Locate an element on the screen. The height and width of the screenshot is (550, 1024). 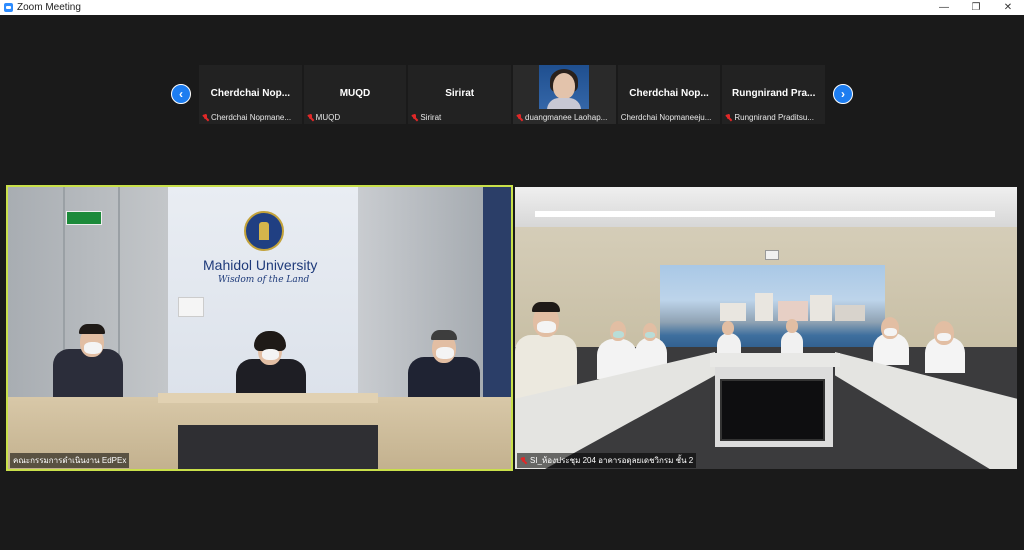
blue-column is located at coordinates (497, 302).